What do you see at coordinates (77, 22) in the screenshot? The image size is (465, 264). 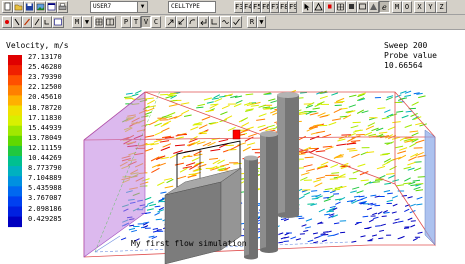 I see `view-m-button: M` at bounding box center [77, 22].